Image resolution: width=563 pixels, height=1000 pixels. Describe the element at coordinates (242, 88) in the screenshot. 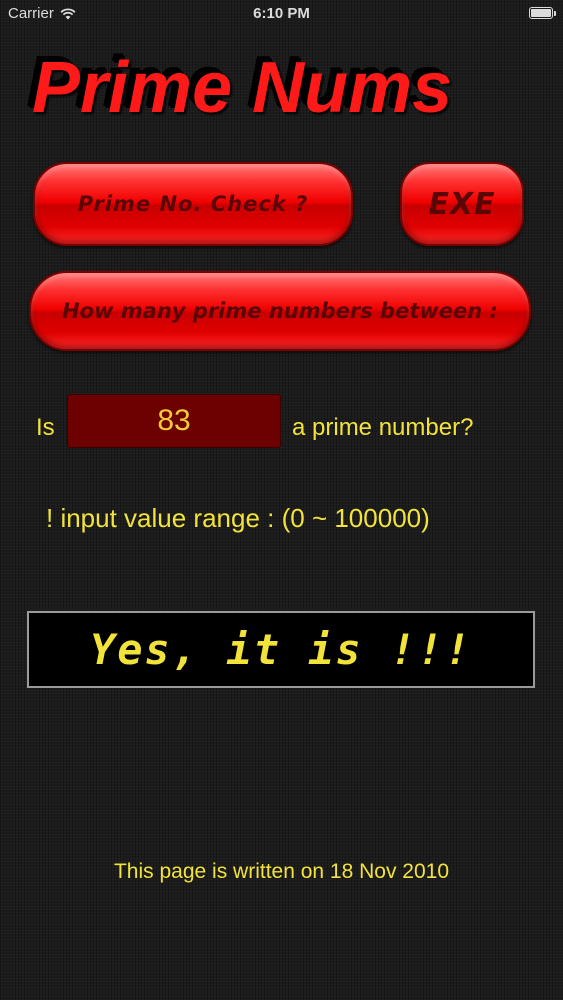

I see `app-title: Prime Nums` at that location.